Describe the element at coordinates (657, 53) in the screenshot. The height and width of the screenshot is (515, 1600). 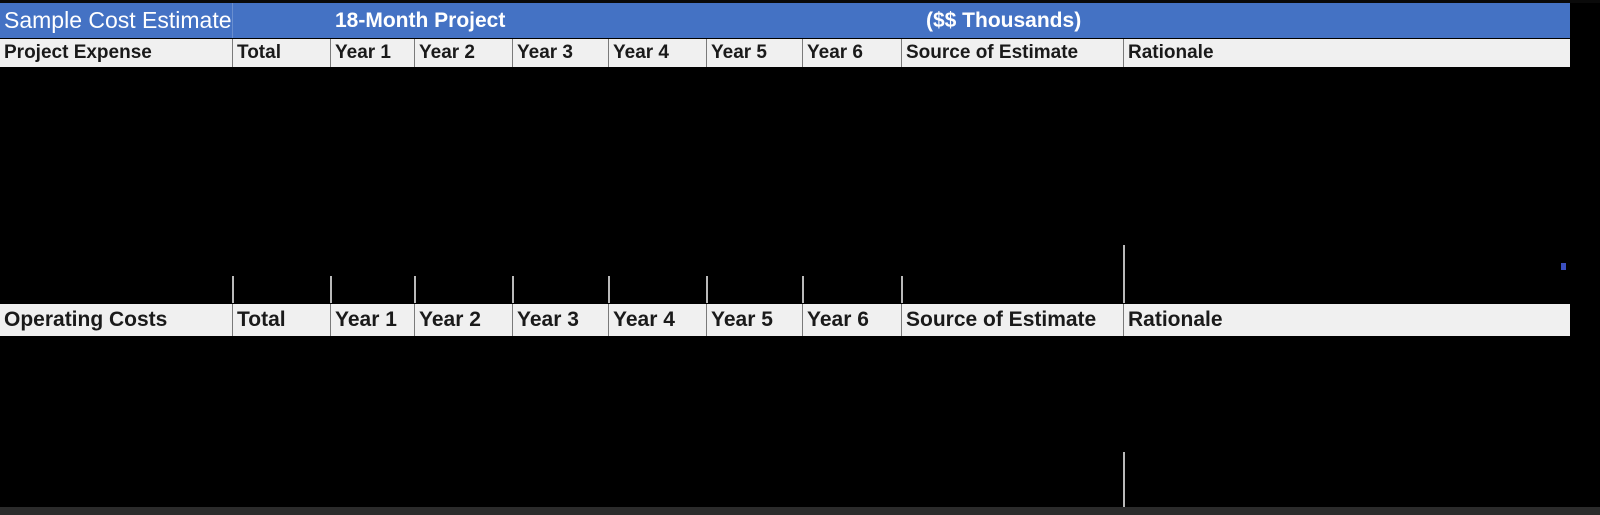
I see `column-header-year-4: Year 4` at that location.